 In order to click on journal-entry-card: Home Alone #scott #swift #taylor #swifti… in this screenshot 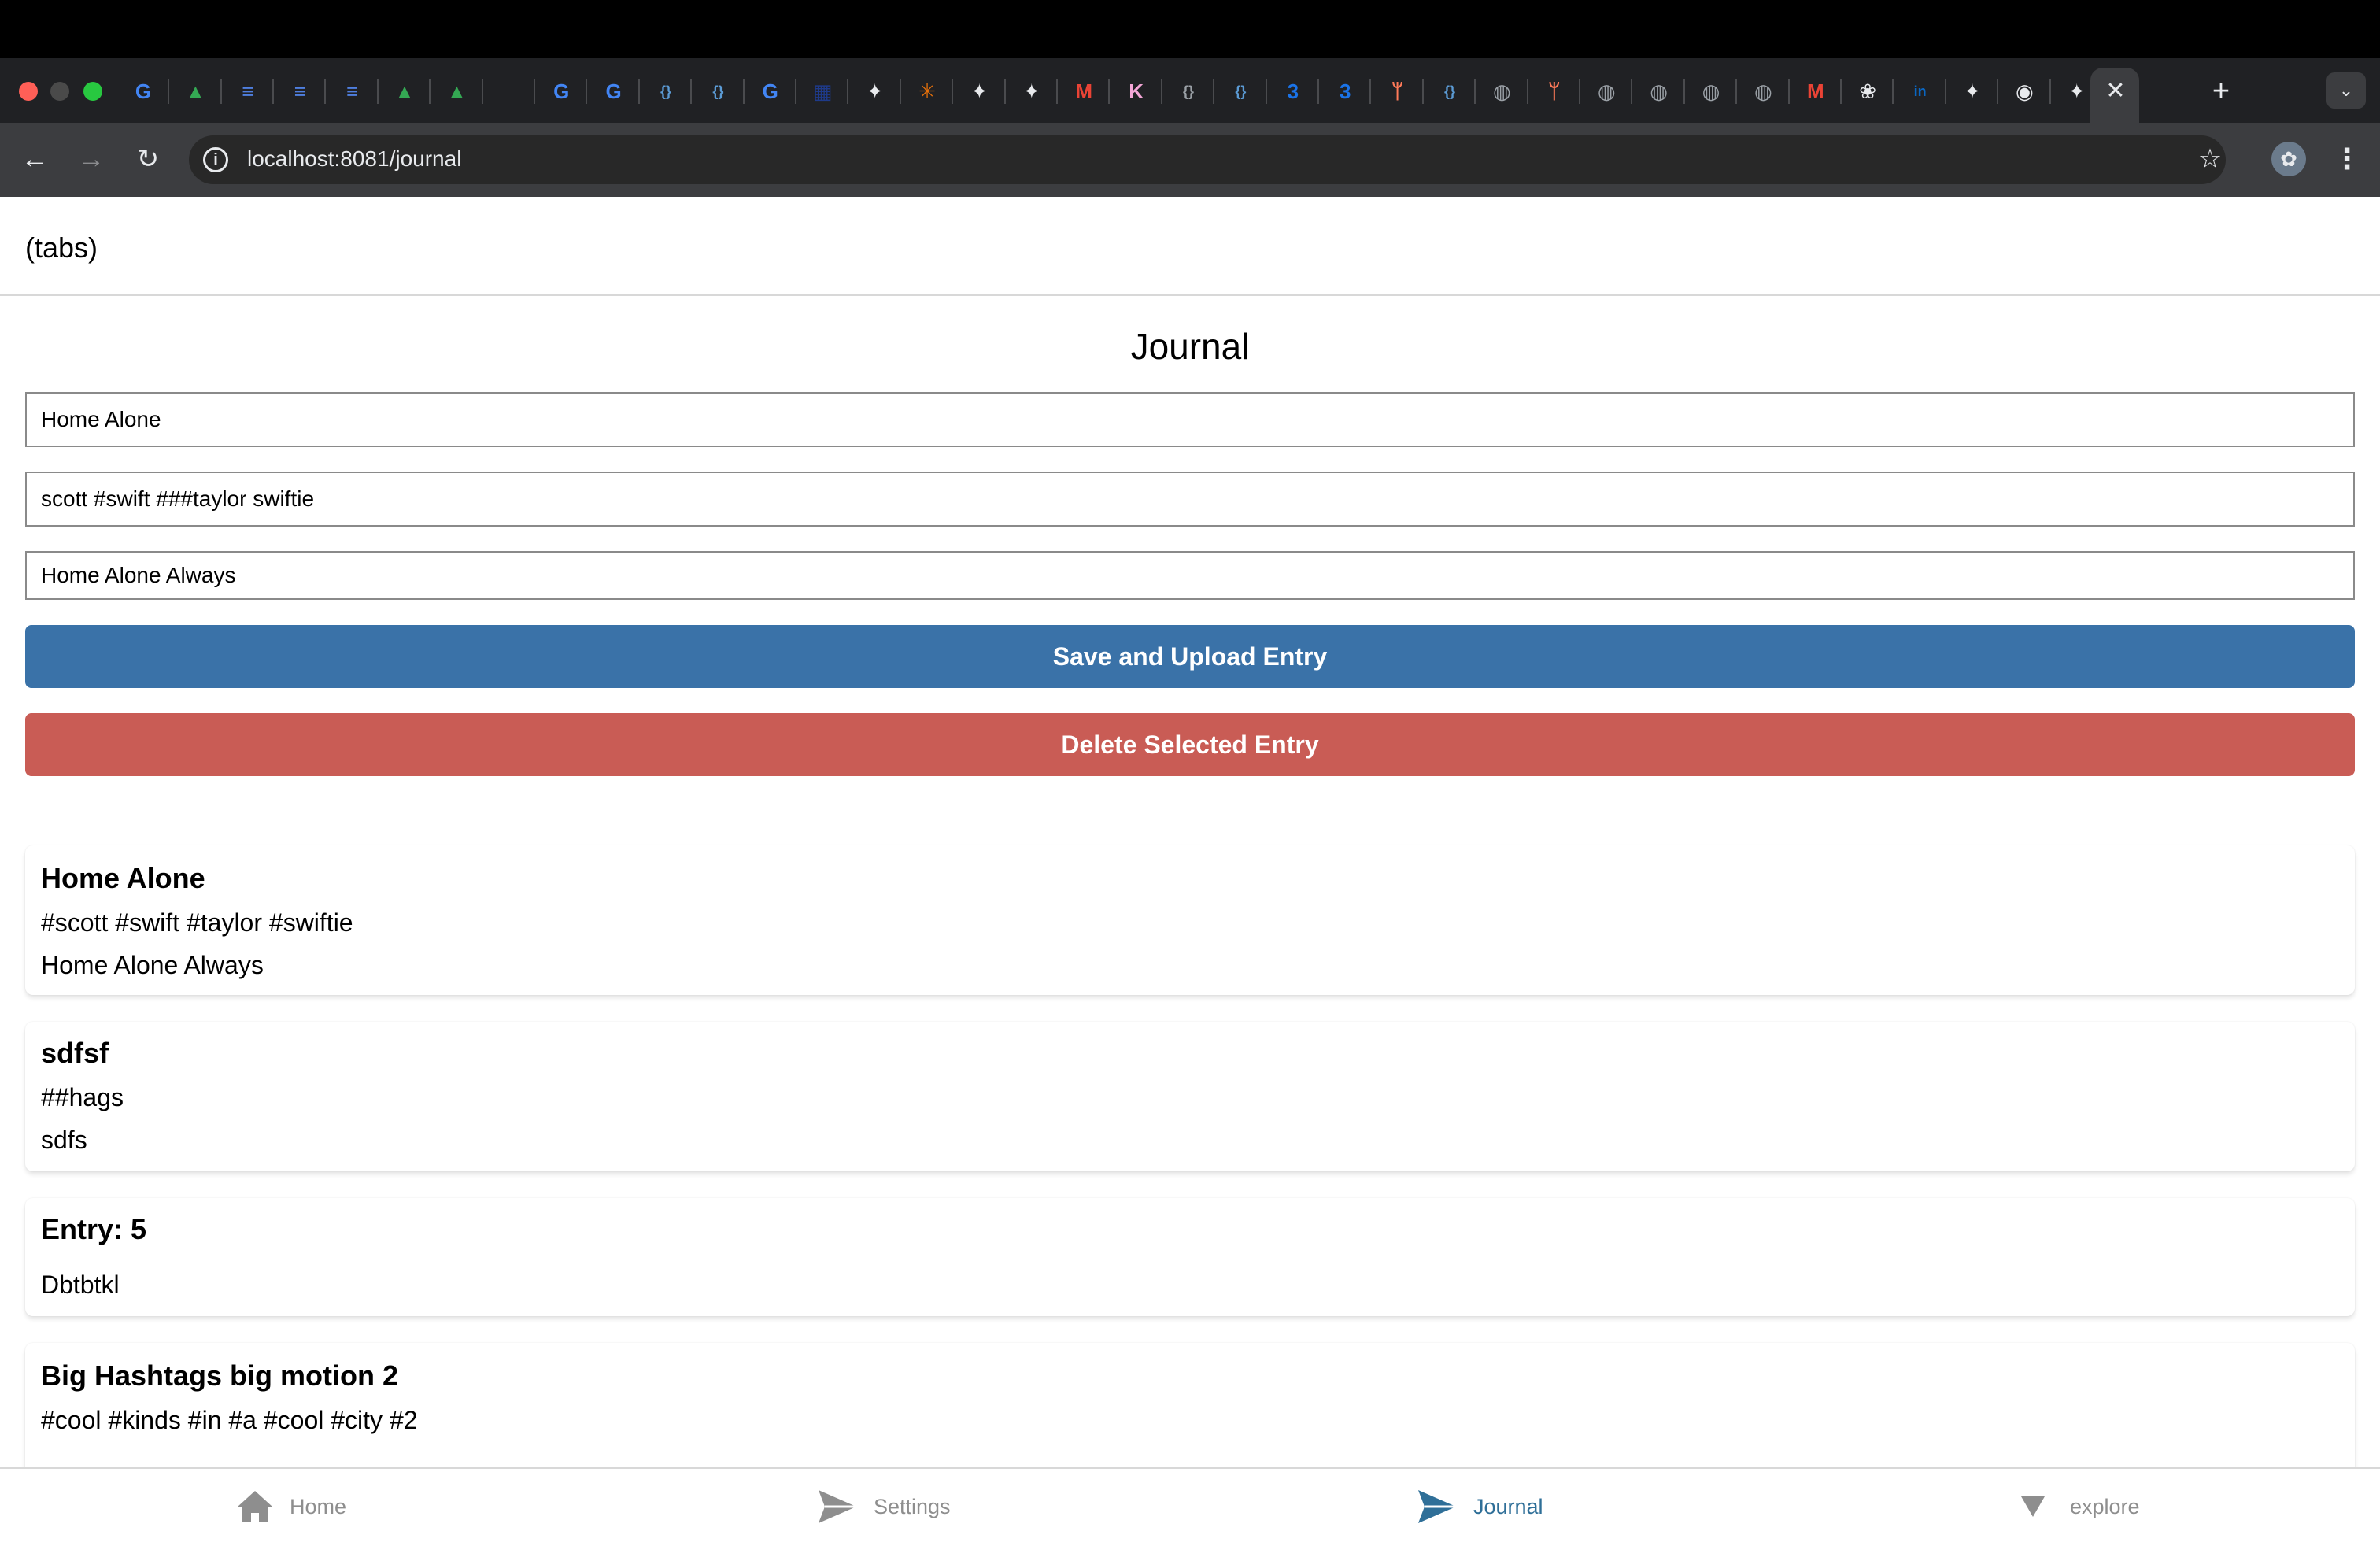, I will do `click(1190, 920)`.